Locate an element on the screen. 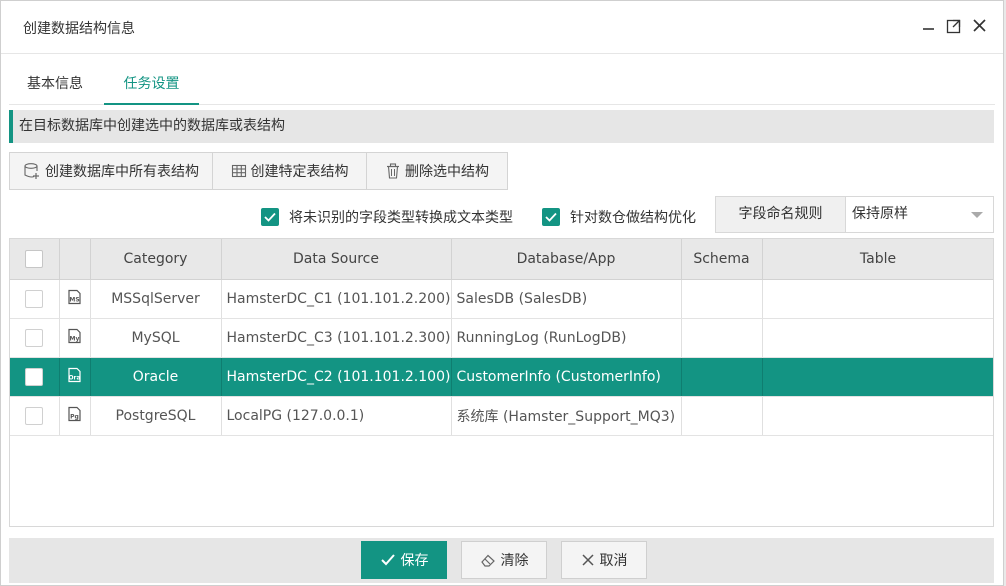 The height and width of the screenshot is (586, 1006). database-cell: RunningLog (RunLogDB) is located at coordinates (566, 338).